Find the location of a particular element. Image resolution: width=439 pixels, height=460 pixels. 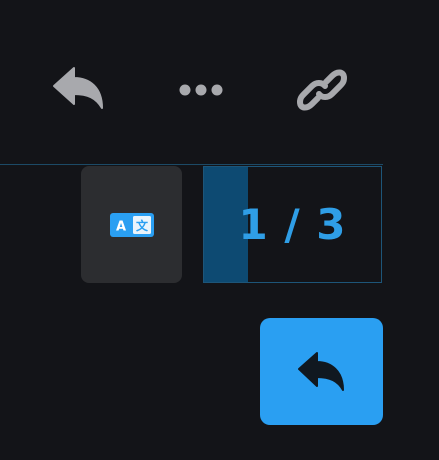

page-counter-text: 1 / 3 is located at coordinates (292, 224).